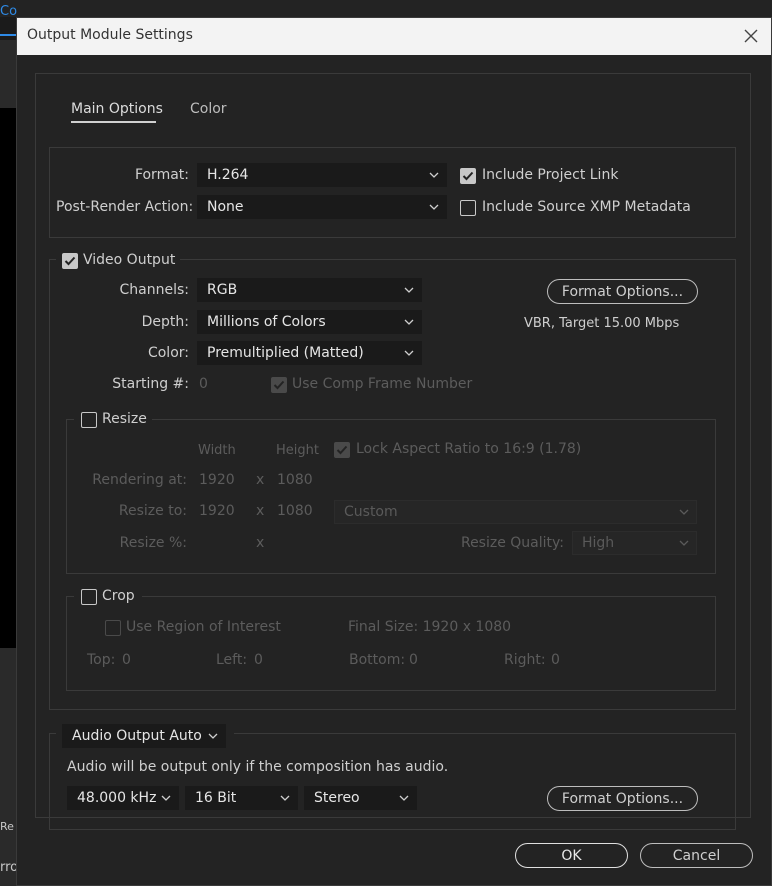  Describe the element at coordinates (241, 798) in the screenshot. I see `audio-depth-dropdown: 16 Bit` at that location.